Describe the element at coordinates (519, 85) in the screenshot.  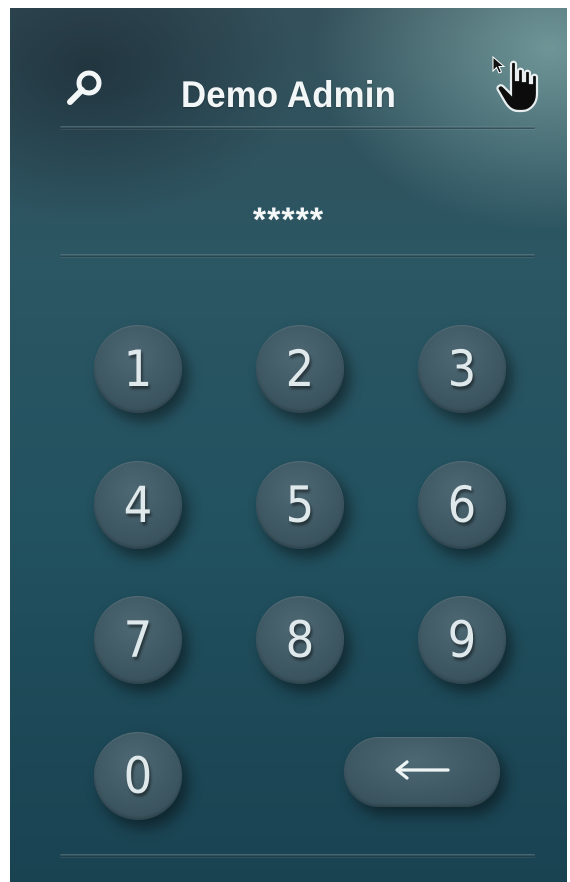
I see `hand-pointer-cursor-icon` at that location.